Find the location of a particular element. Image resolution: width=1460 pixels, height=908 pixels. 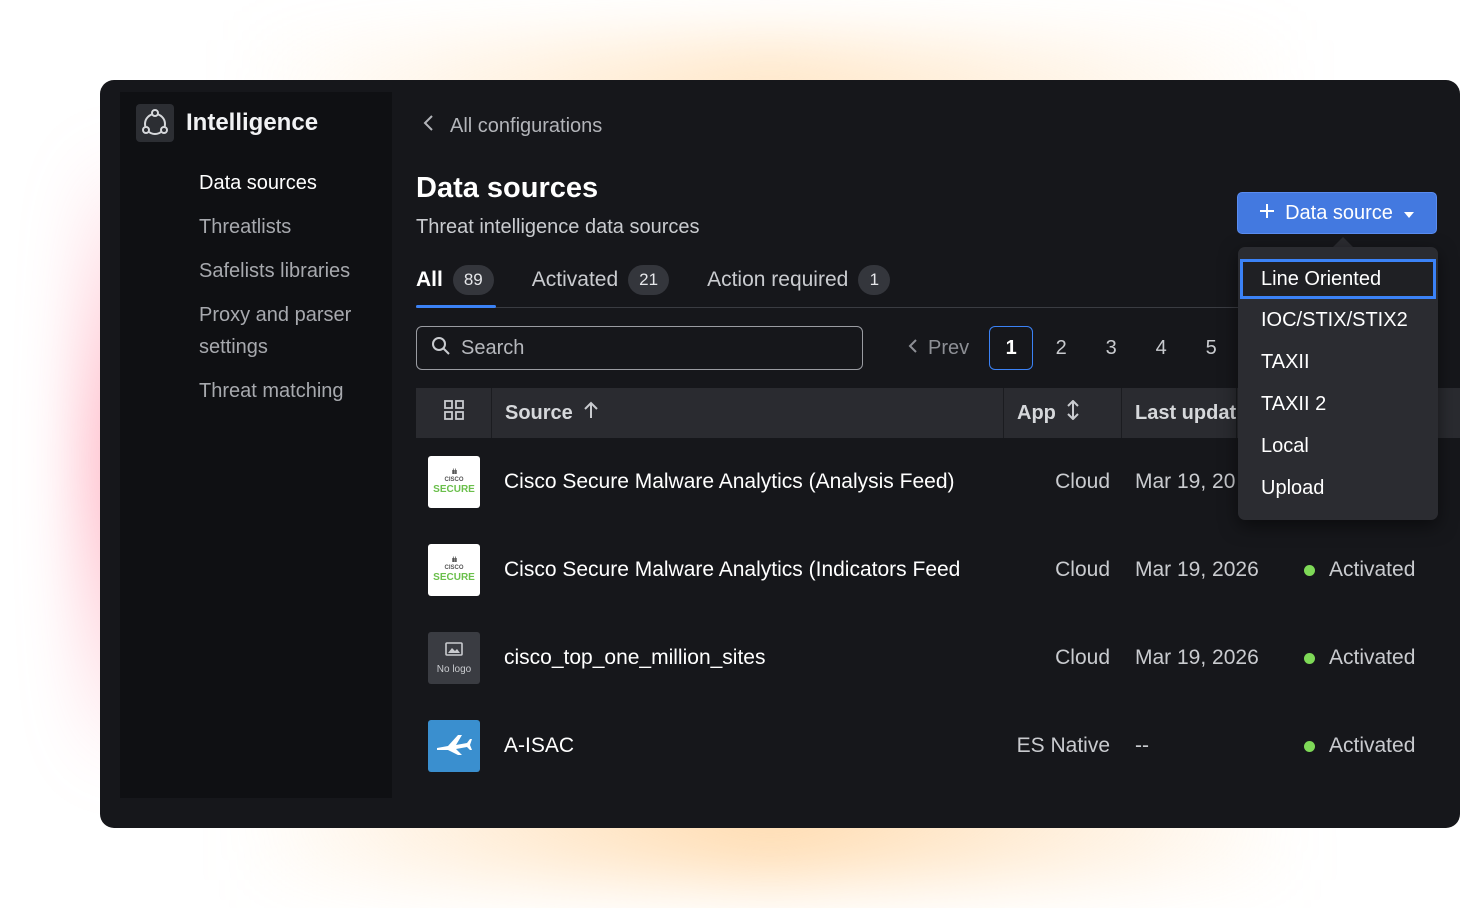

tab-bar: All 89 Activated 21 Action required 1 is located at coordinates (831, 285).